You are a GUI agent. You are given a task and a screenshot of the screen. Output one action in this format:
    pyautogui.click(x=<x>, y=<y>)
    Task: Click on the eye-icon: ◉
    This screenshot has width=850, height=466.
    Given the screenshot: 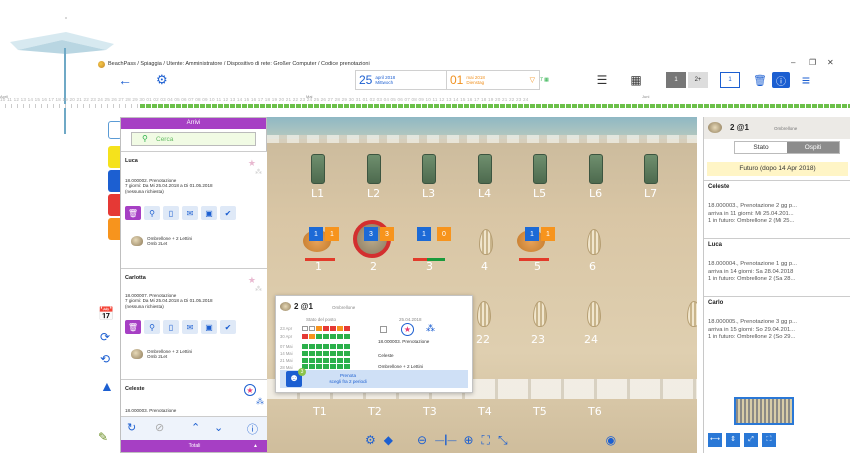 What is the action you would take?
    pyautogui.click(x=611, y=440)
    